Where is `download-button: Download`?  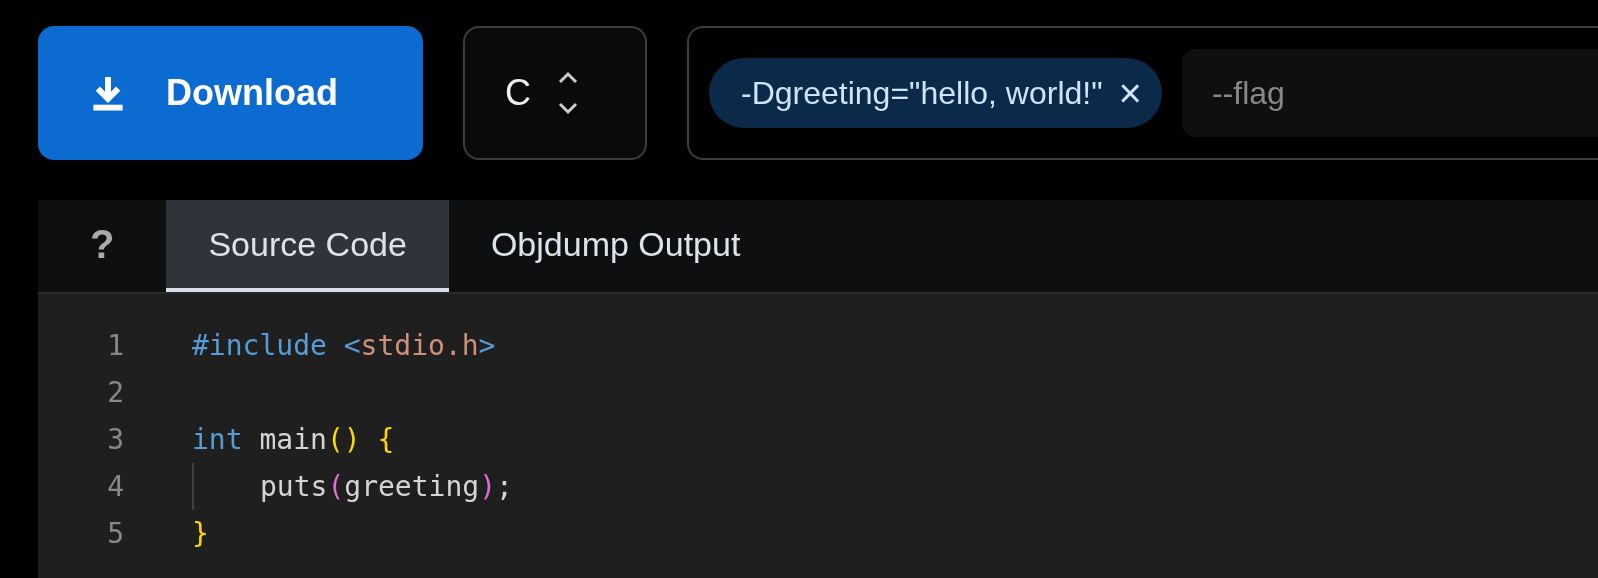
download-button: Download is located at coordinates (230, 93).